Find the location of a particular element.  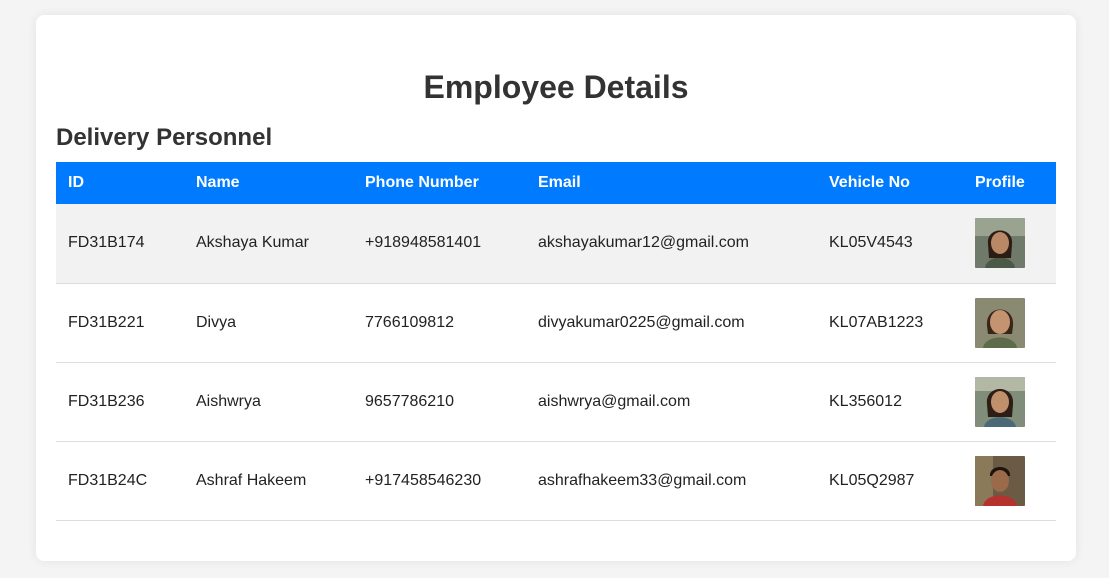

page-title: Employee Details is located at coordinates (556, 87).